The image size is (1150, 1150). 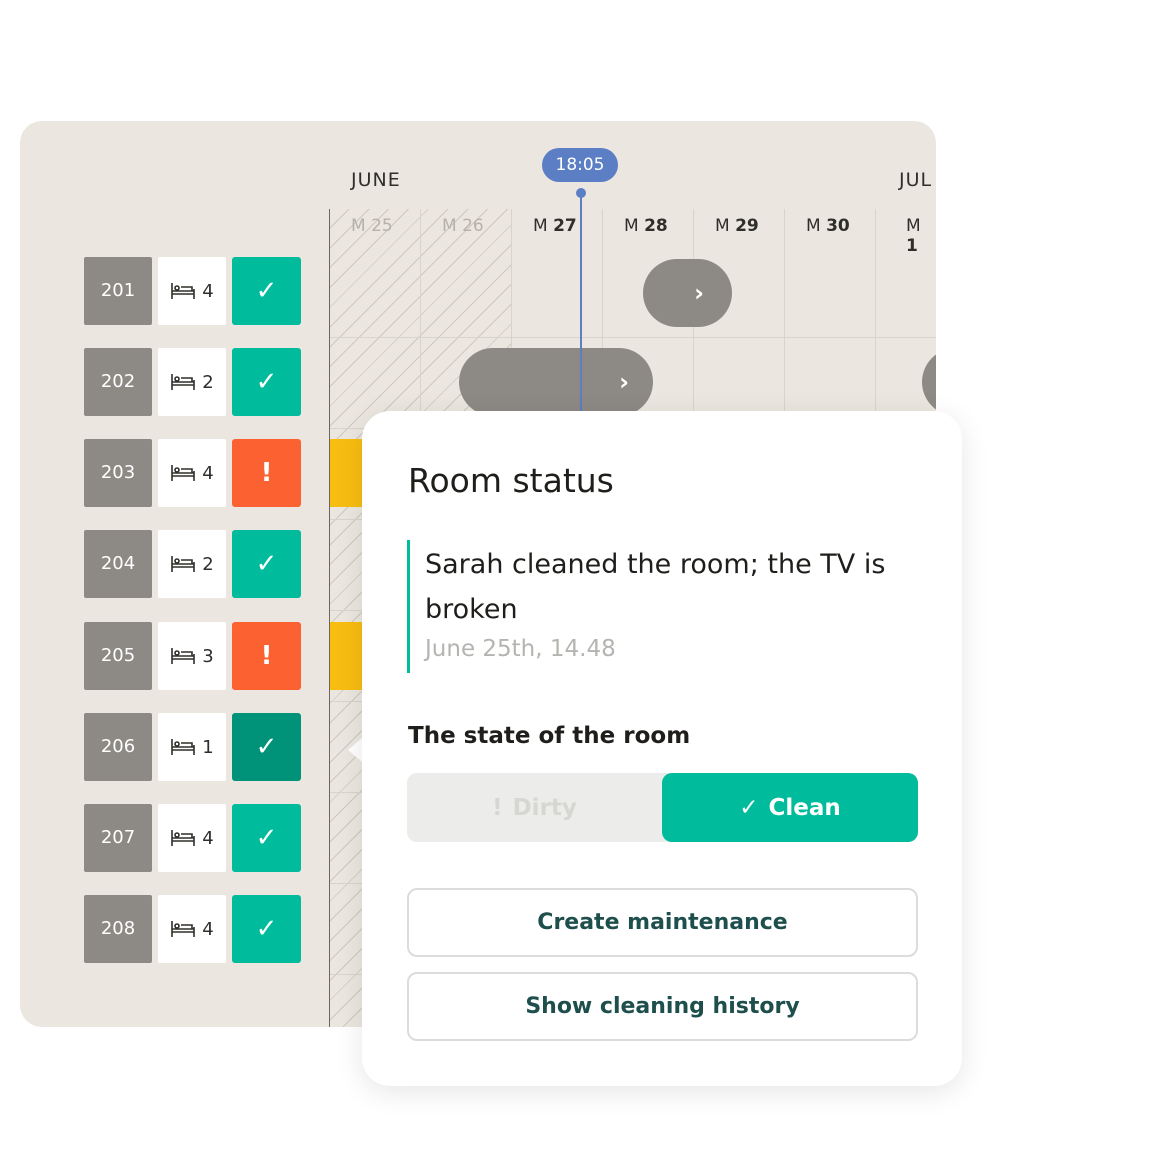 I want to click on bed-count: 1, so click(x=192, y=747).